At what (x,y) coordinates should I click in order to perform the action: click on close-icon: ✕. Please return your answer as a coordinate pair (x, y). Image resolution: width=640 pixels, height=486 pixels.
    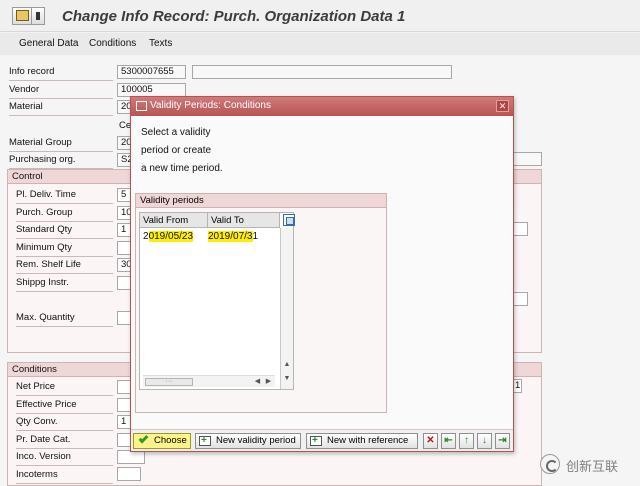
    Looking at the image, I should click on (502, 106).